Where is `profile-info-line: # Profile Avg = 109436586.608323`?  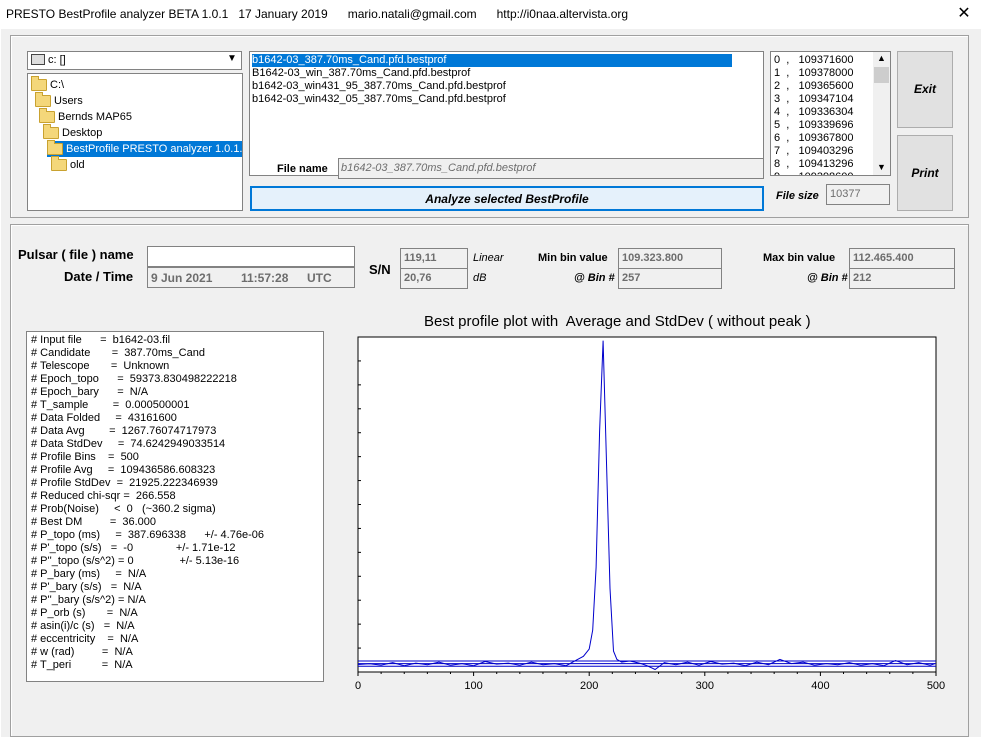
profile-info-line: # Profile Avg = 109436586.608323 is located at coordinates (123, 470).